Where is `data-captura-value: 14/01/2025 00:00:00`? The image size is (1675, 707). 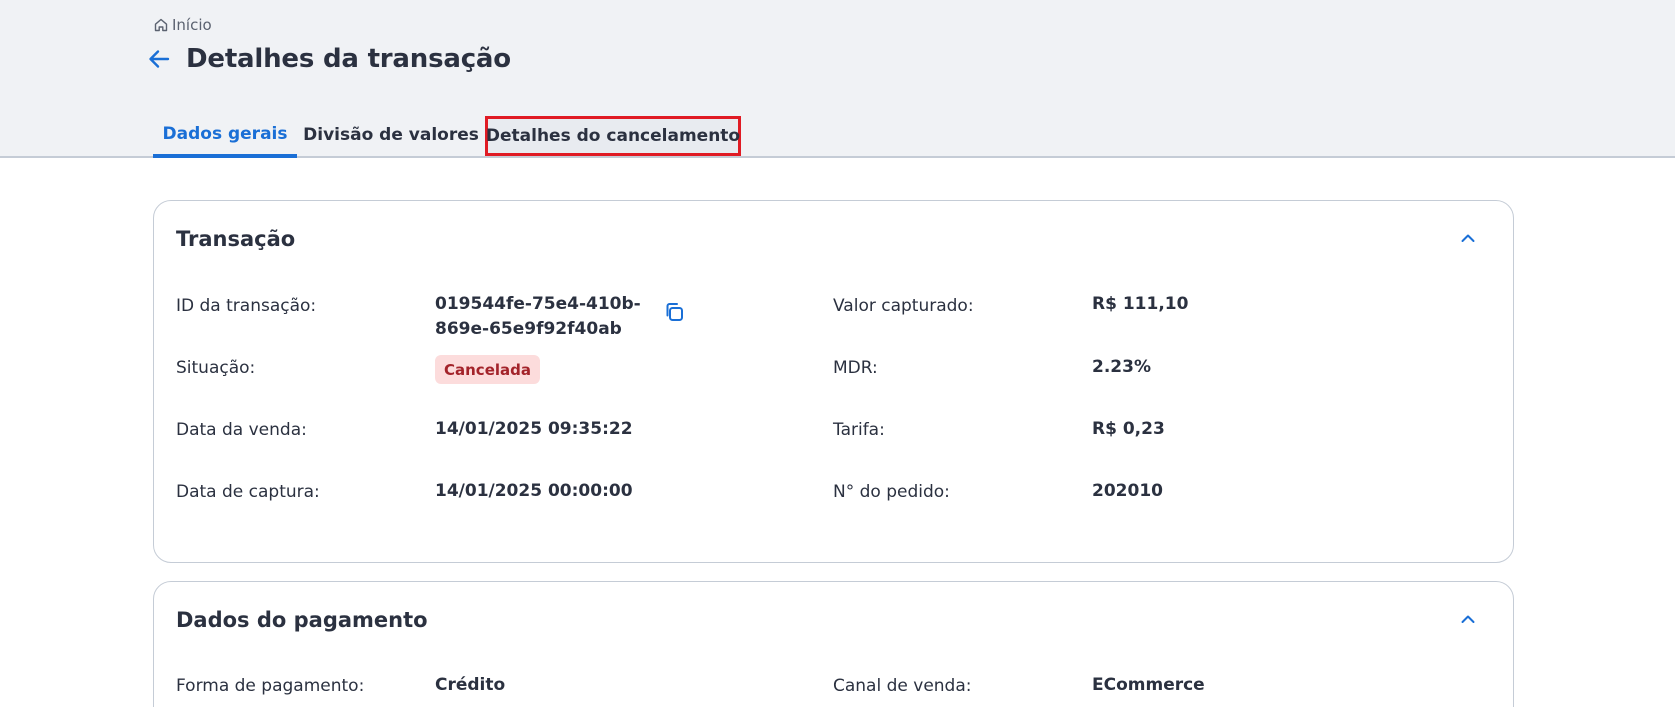 data-captura-value: 14/01/2025 00:00:00 is located at coordinates (534, 491).